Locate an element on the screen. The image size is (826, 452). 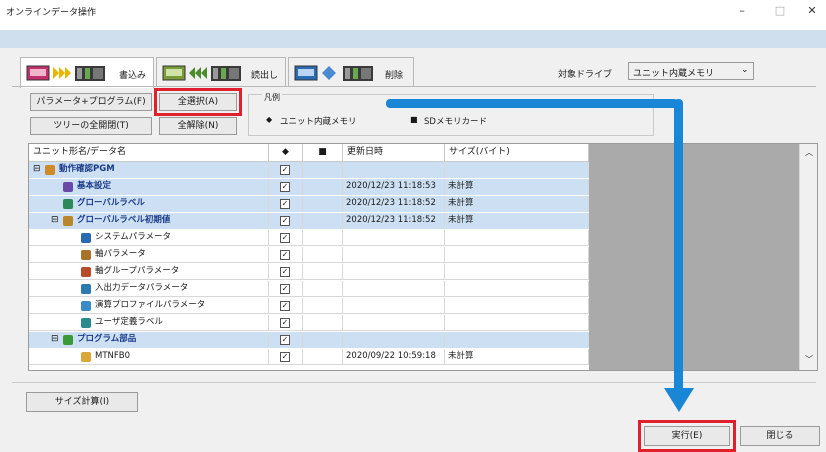
row-name: 演算プロファイルパラメータ is located at coordinates (150, 305).